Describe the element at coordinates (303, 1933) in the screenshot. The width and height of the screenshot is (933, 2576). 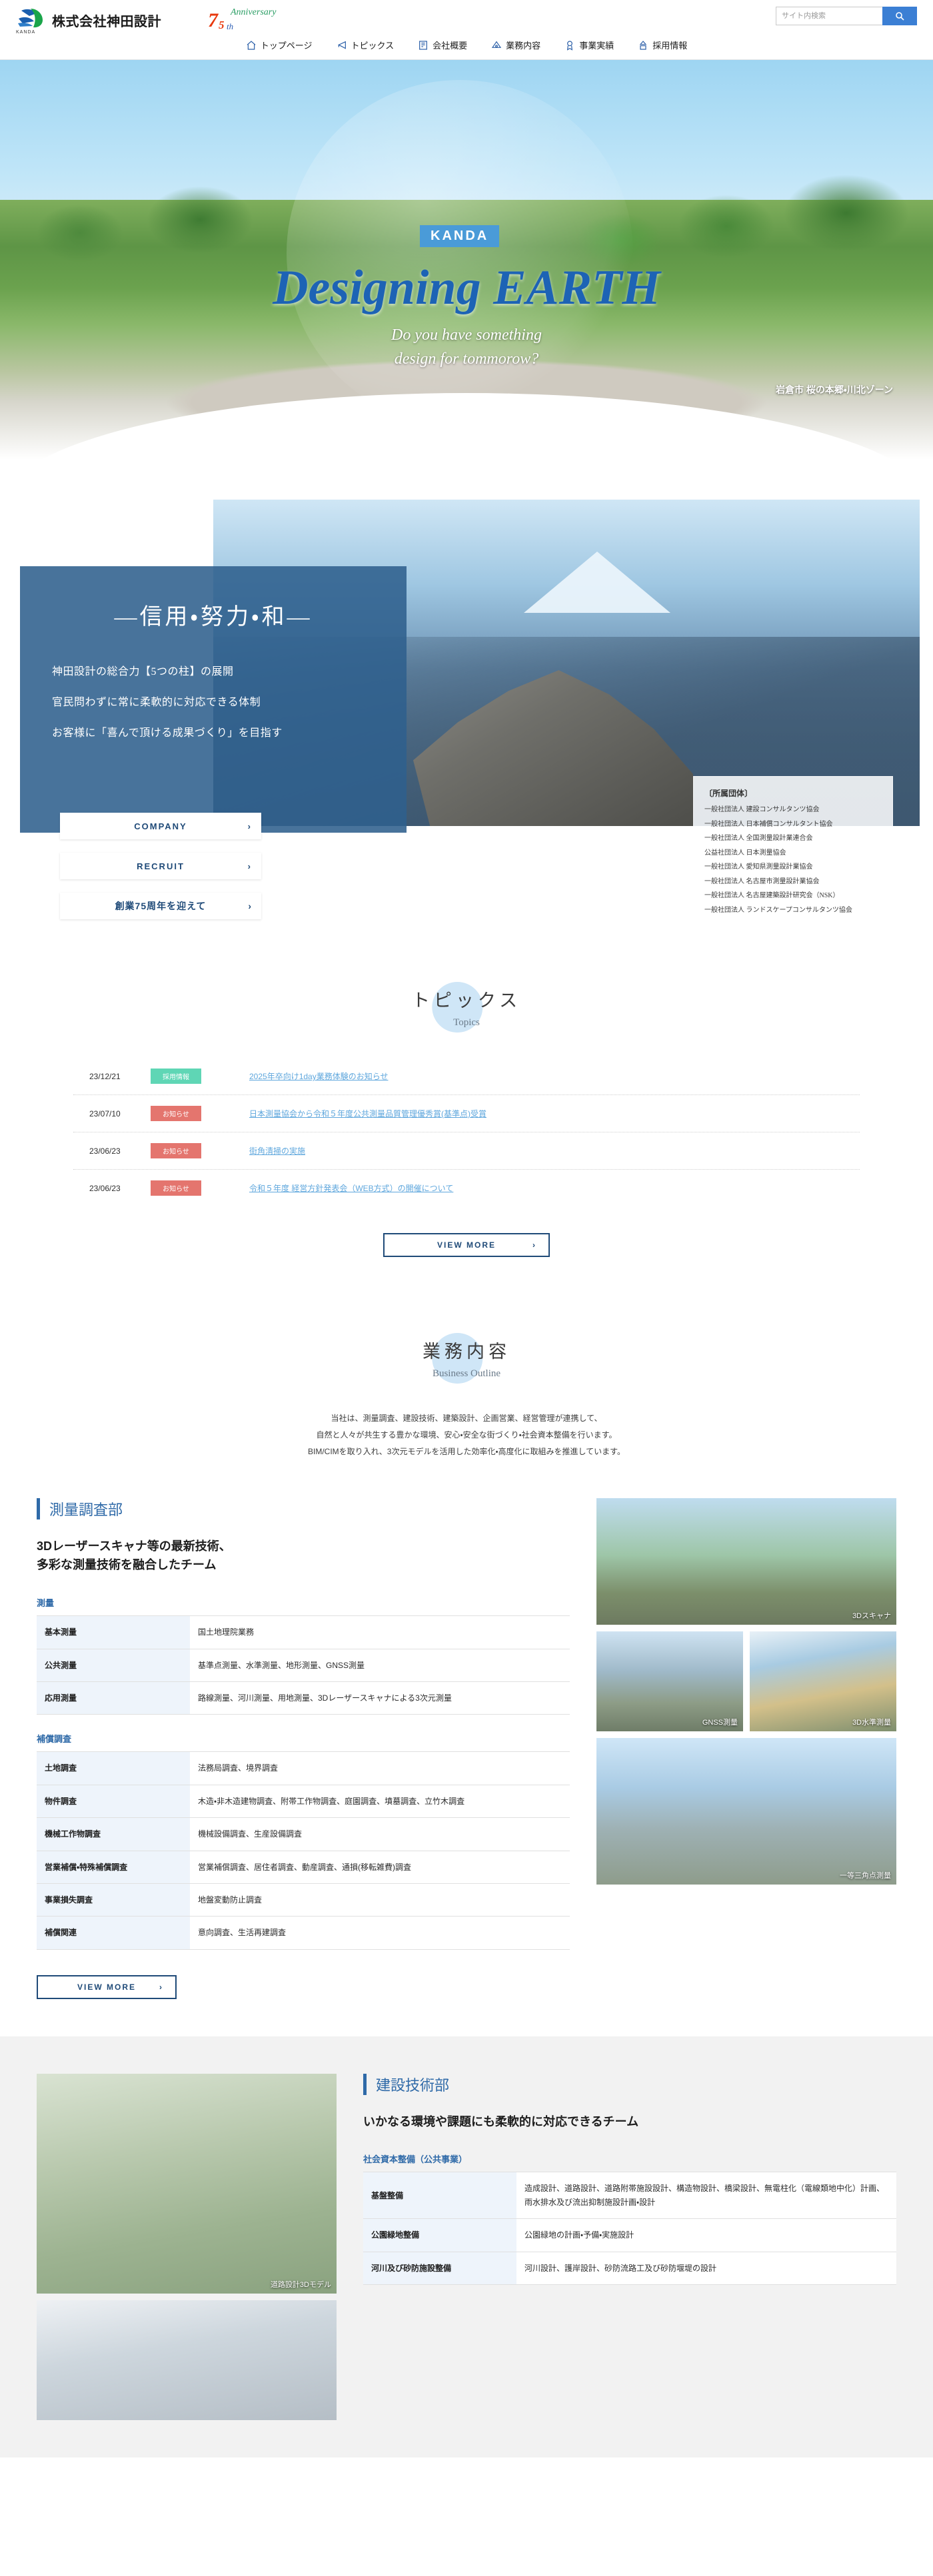
I see `table-row: 補償関連 意向調査、生活再建調査` at that location.